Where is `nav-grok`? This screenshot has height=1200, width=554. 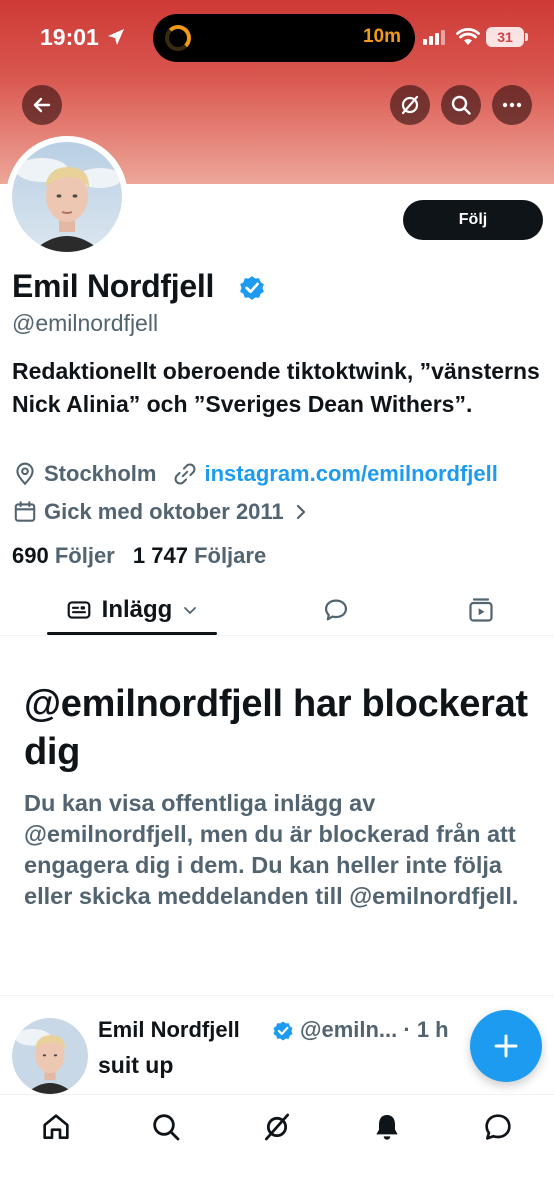 nav-grok is located at coordinates (277, 1127).